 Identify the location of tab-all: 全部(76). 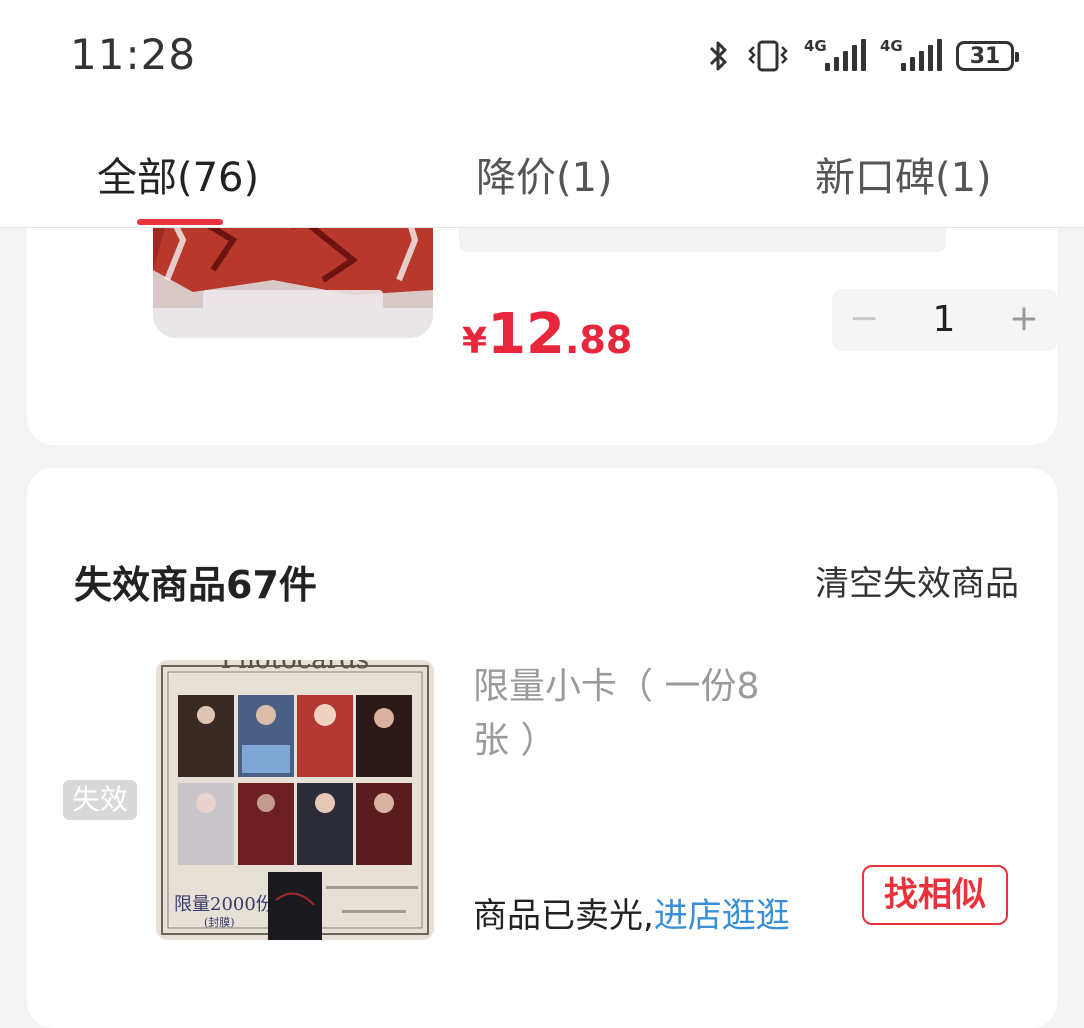
(178, 174).